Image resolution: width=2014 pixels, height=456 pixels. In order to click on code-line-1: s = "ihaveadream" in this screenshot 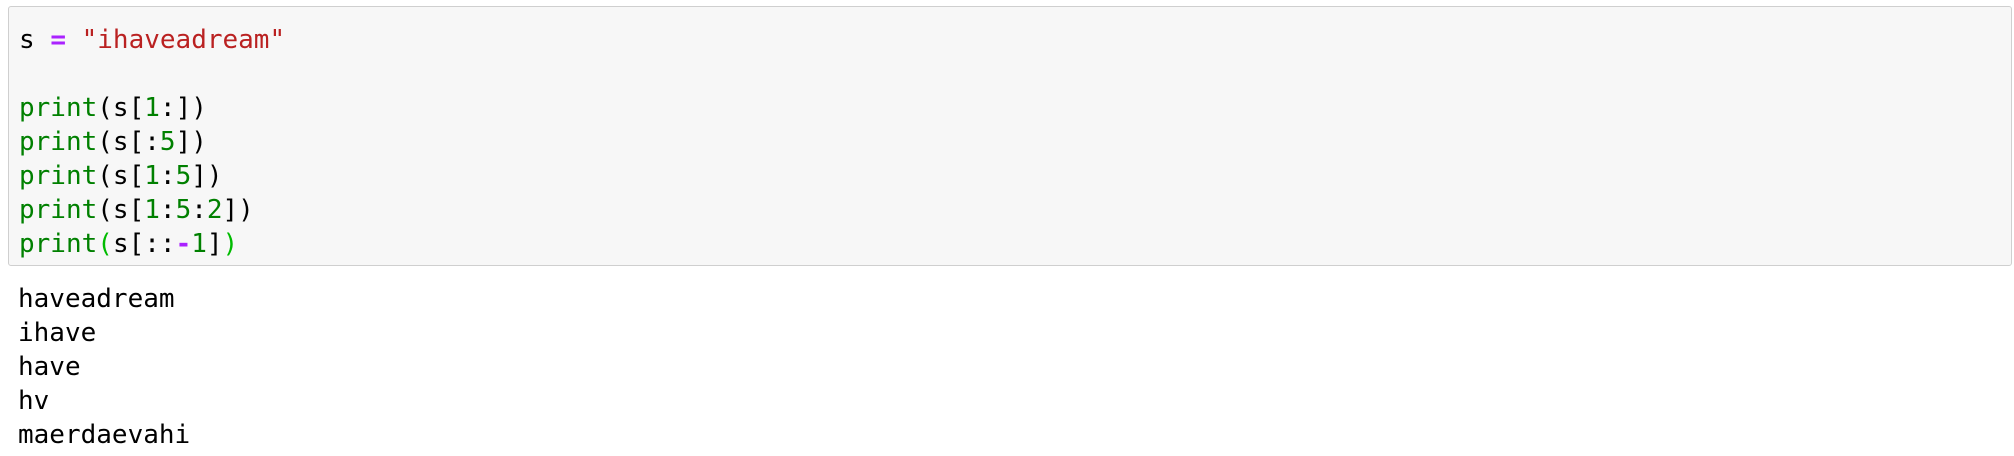, I will do `click(152, 40)`.